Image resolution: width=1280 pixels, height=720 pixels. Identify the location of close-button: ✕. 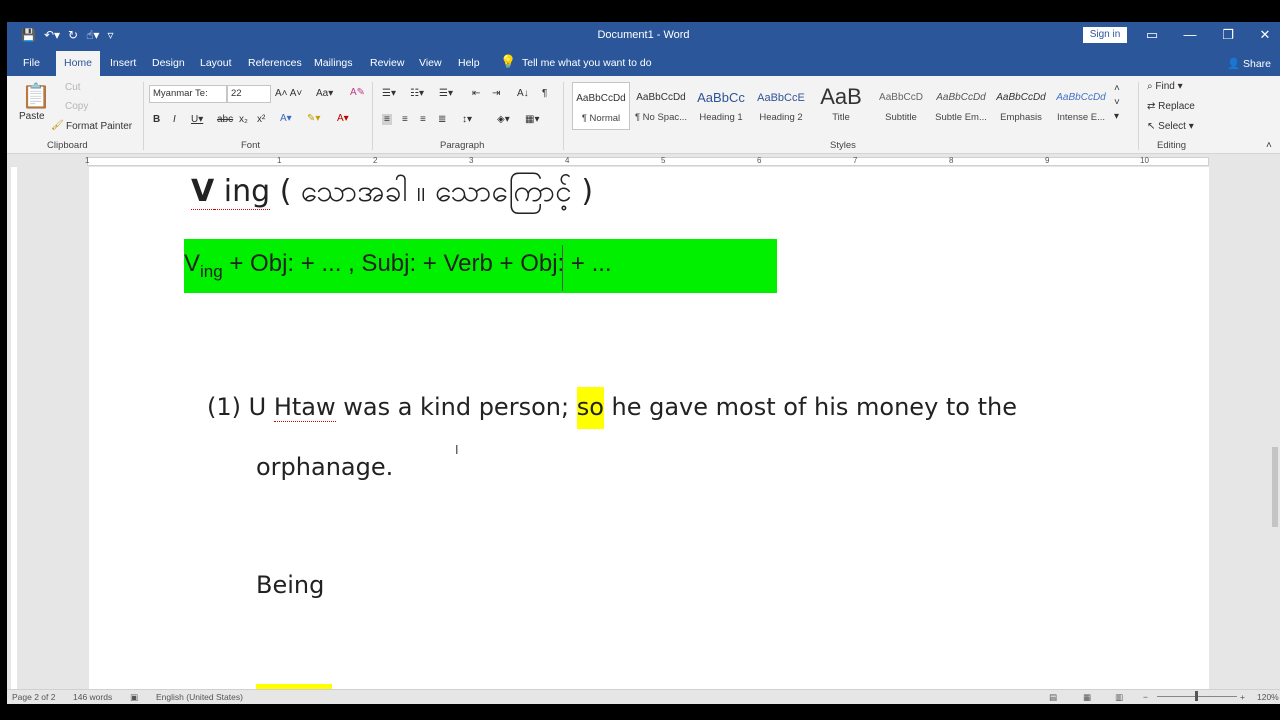
(1265, 35).